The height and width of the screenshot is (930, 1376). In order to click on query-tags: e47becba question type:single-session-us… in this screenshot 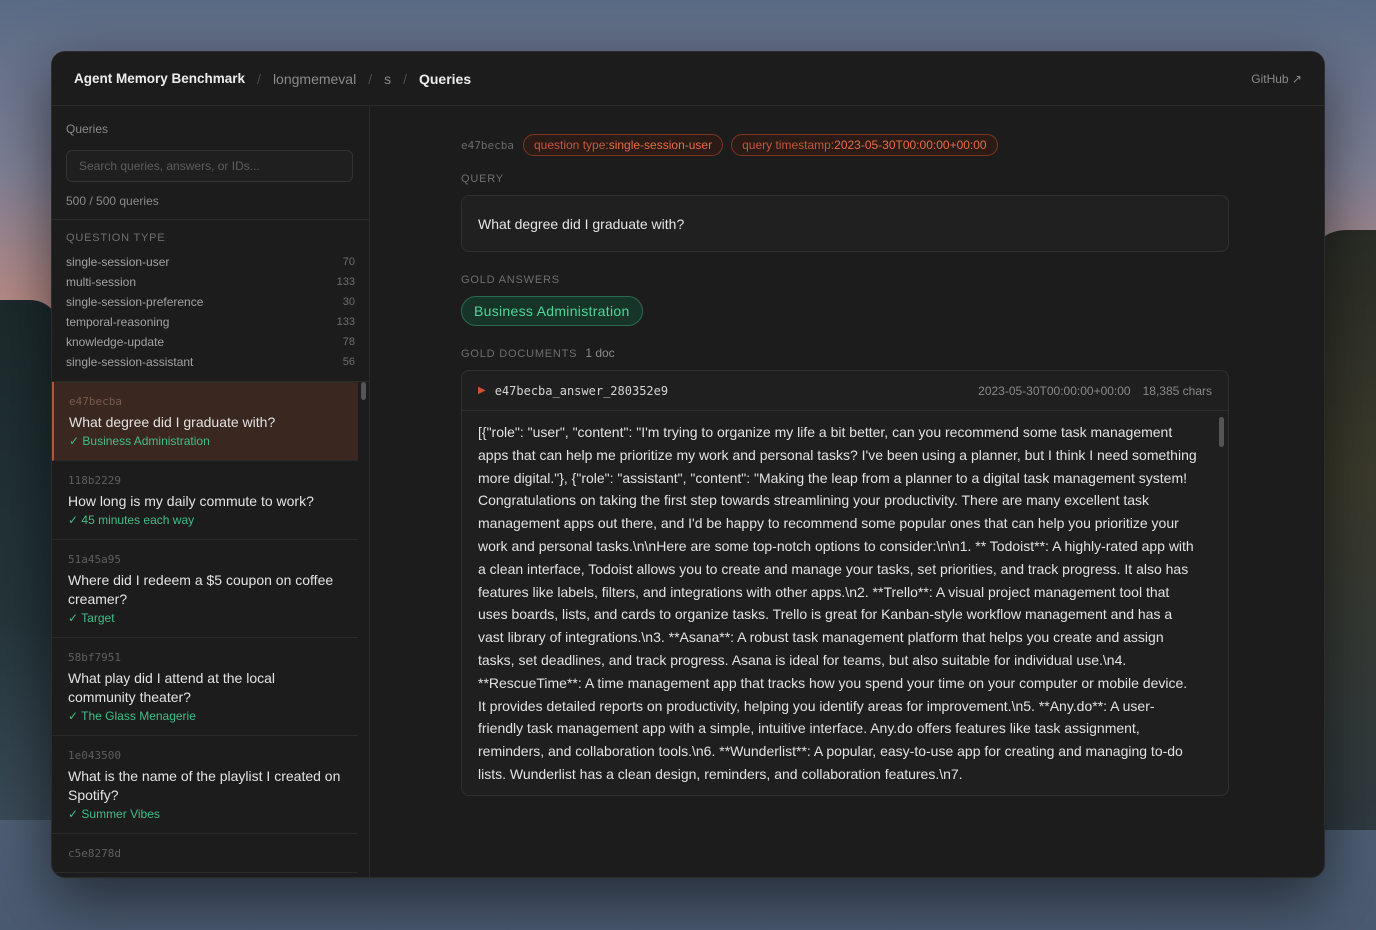, I will do `click(892, 145)`.